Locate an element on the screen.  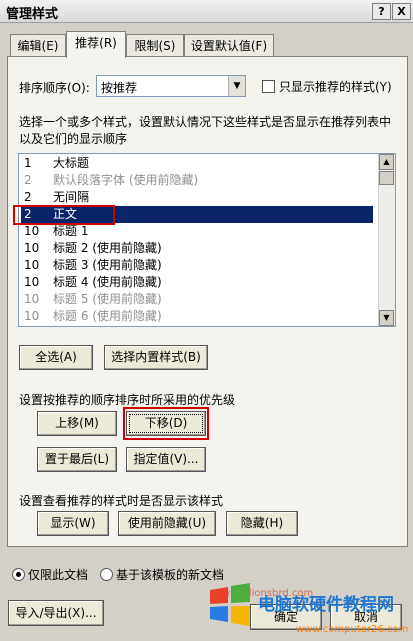
scroll-down-icon: ▼ is located at coordinates (386, 318).